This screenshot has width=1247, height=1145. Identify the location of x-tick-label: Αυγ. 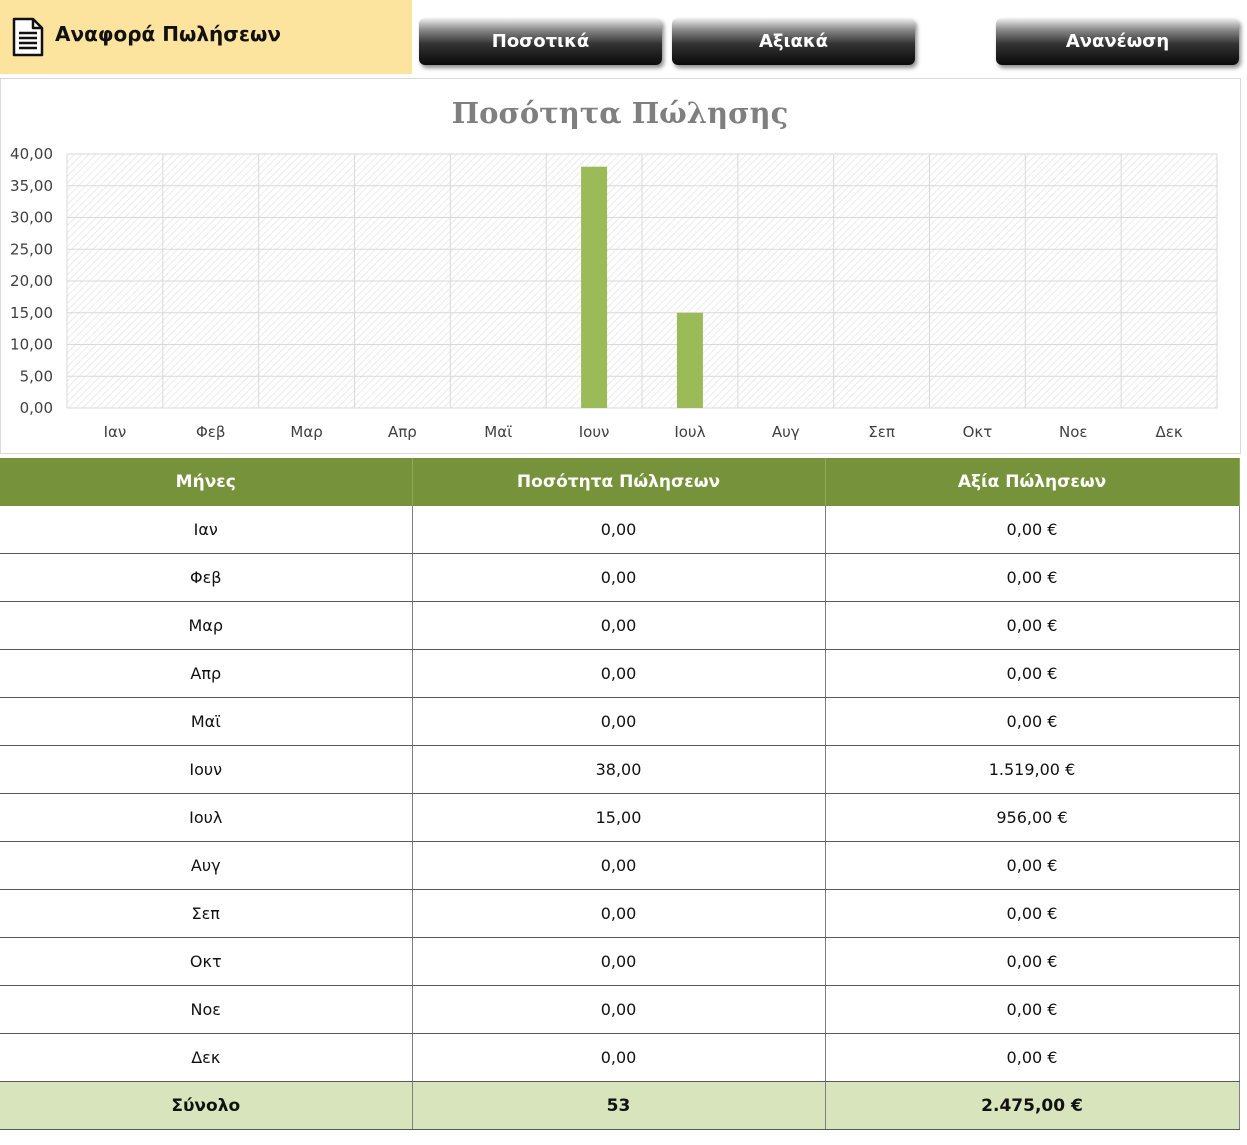
(786, 432).